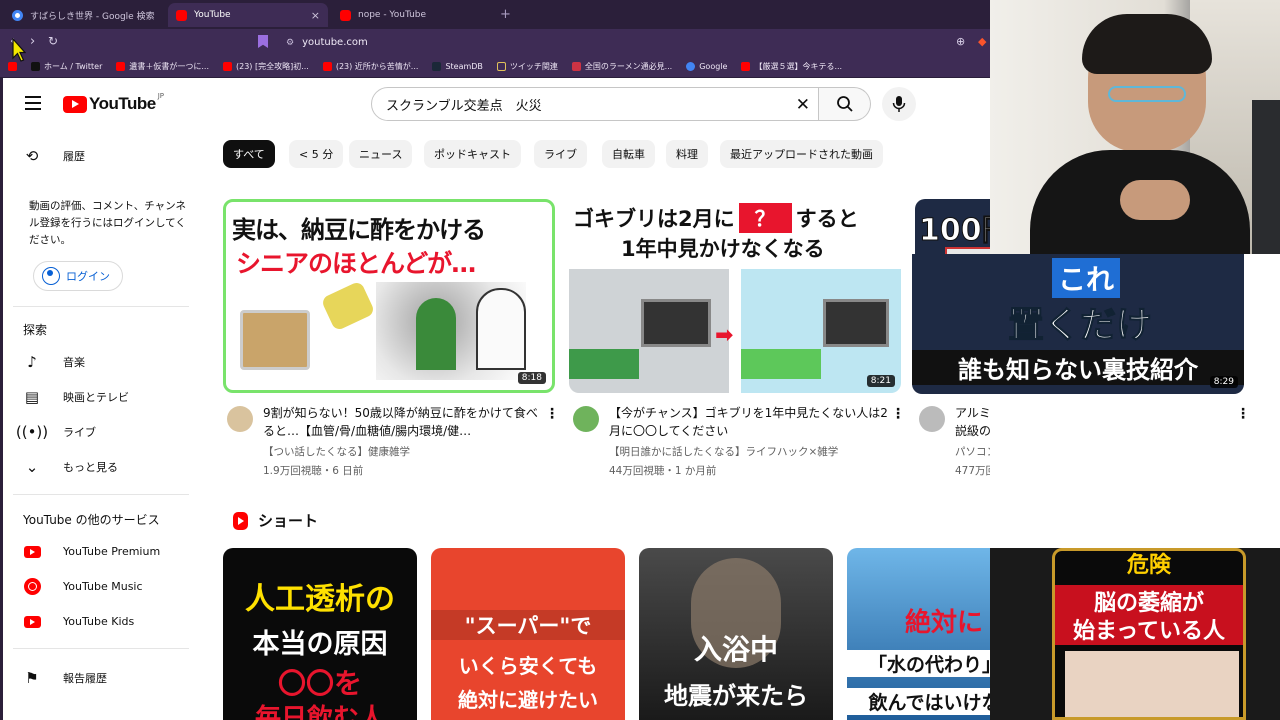 This screenshot has height=720, width=1280. Describe the element at coordinates (736, 634) in the screenshot. I see `short-card: 入浴中 地震が来たら` at that location.